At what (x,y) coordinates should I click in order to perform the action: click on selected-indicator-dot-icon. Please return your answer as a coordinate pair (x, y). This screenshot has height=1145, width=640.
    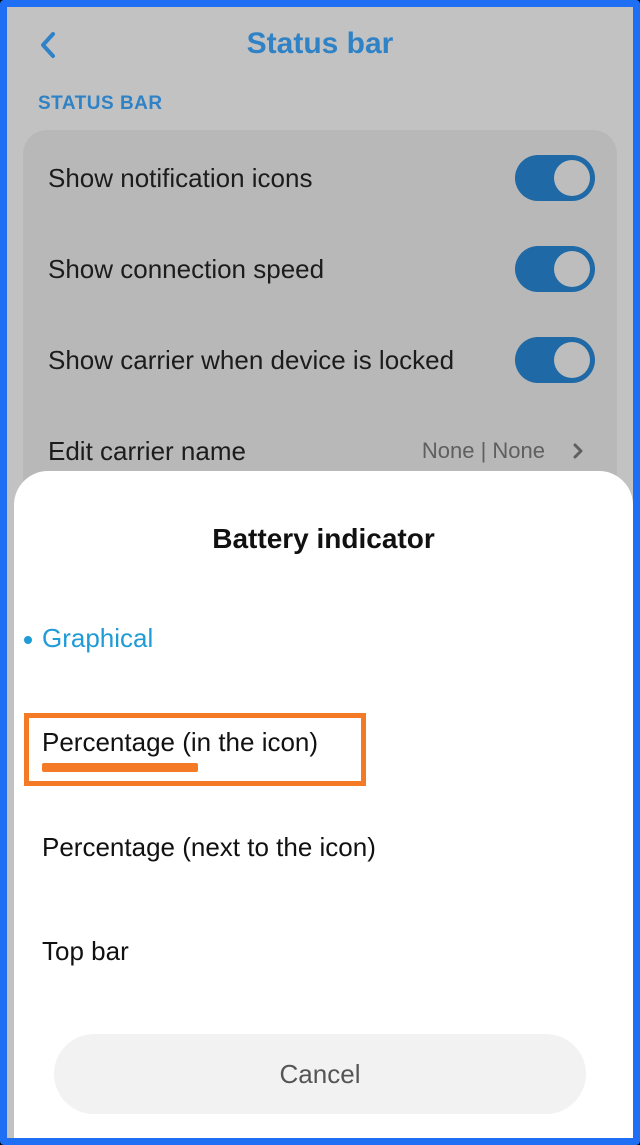
    Looking at the image, I should click on (28, 640).